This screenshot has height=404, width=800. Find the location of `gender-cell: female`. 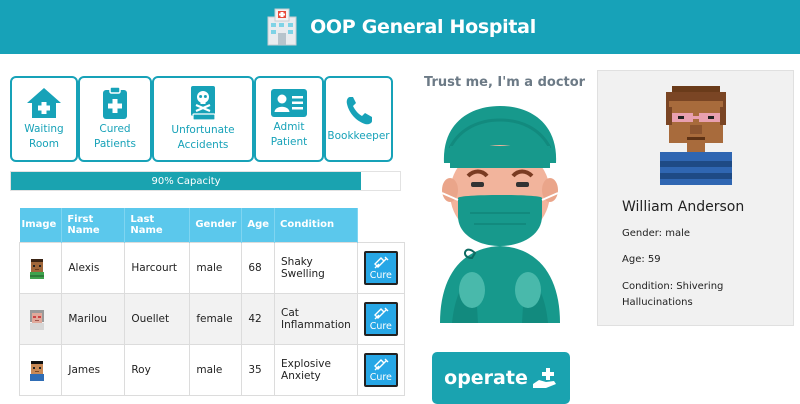

gender-cell: female is located at coordinates (216, 318).